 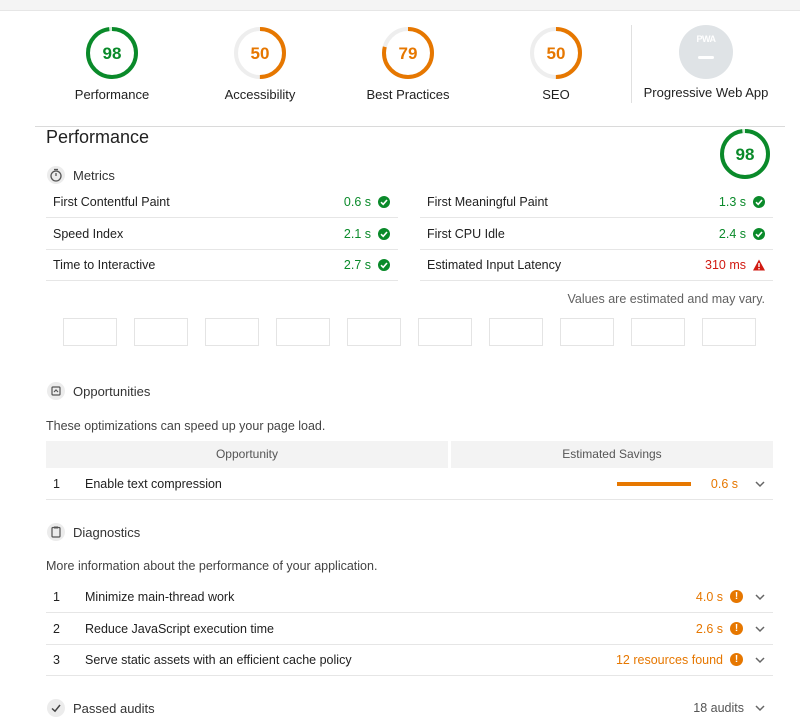 I want to click on gauge-pwa: PWA Progressive Web App, so click(x=706, y=62).